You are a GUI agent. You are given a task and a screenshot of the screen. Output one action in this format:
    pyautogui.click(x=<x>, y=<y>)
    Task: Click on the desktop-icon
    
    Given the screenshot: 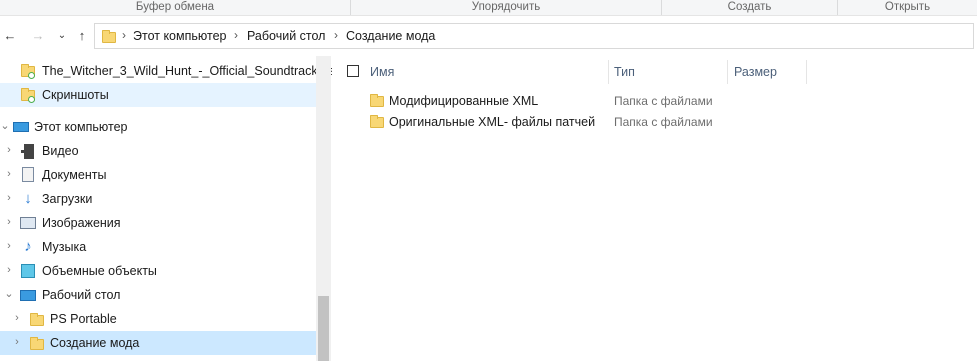 What is the action you would take?
    pyautogui.click(x=28, y=295)
    